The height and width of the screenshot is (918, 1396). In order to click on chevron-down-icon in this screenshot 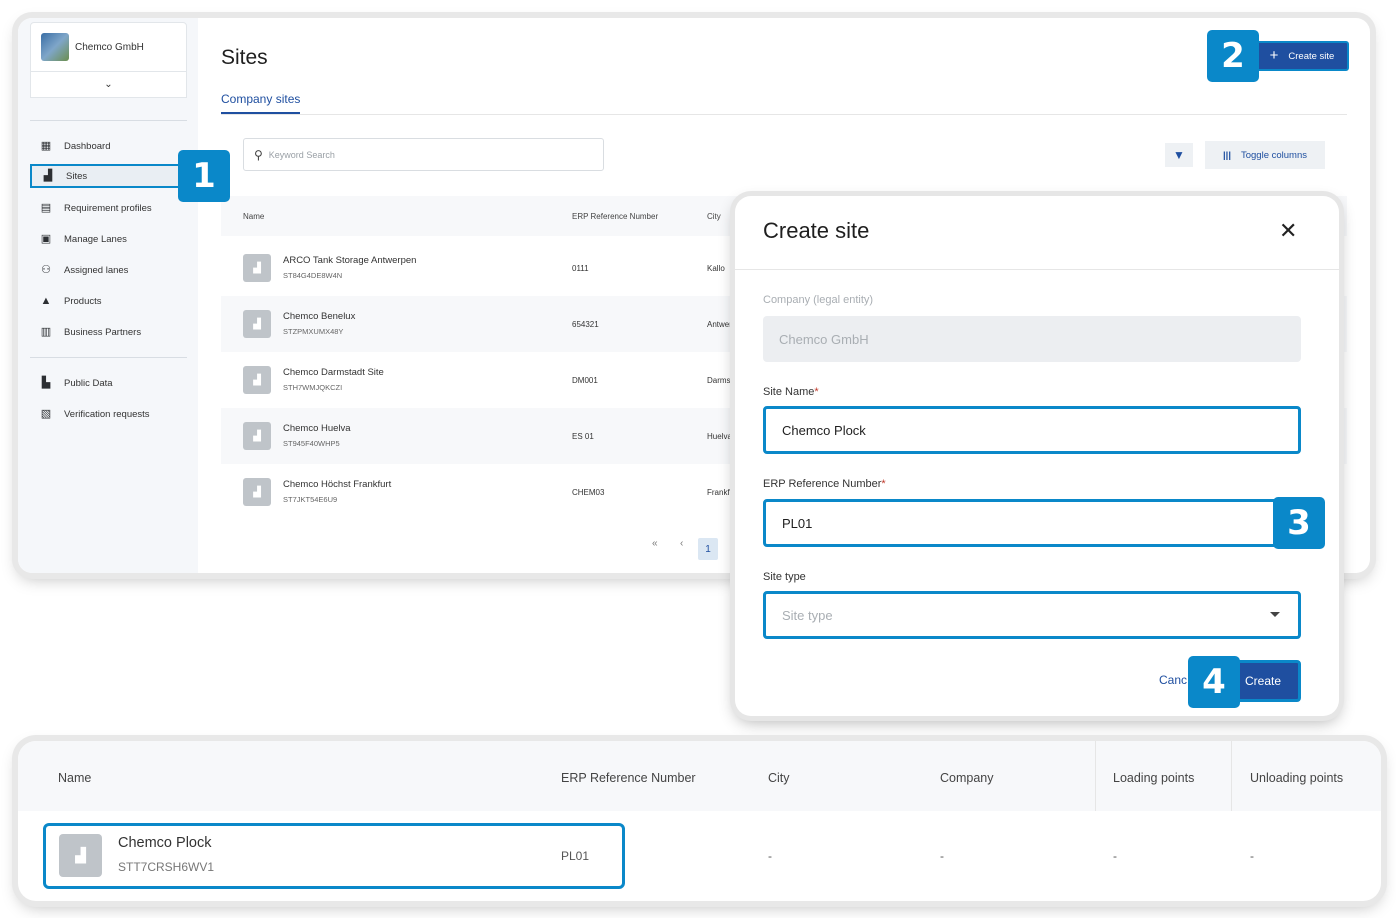, I will do `click(1275, 614)`.